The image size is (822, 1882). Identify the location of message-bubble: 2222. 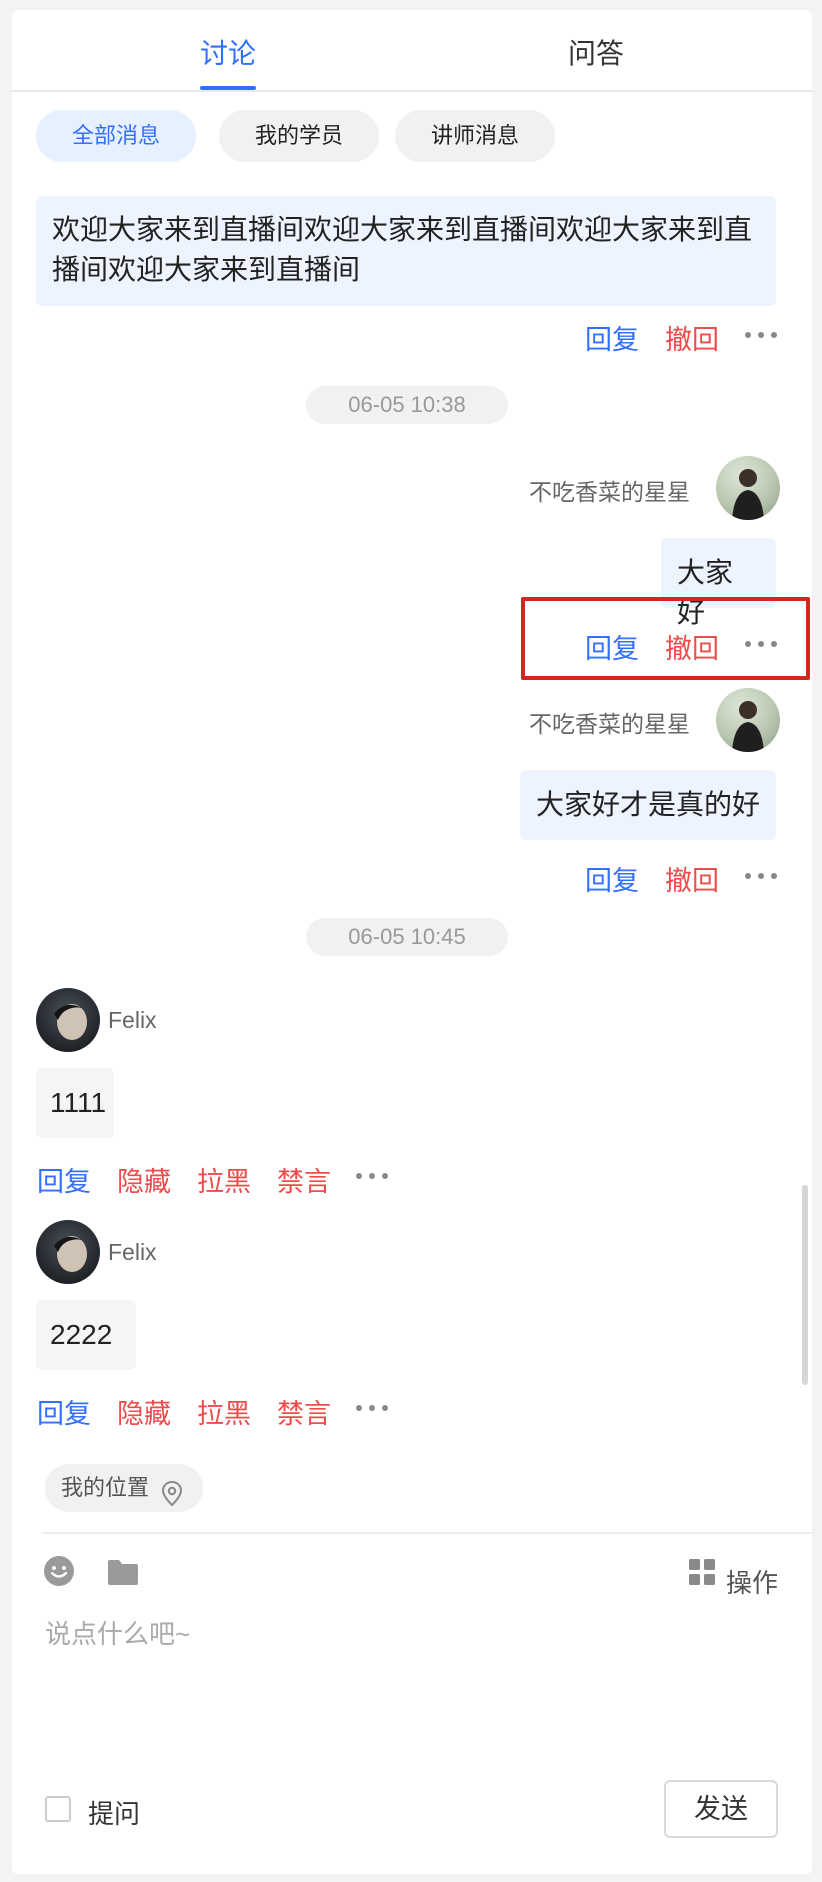
(86, 1335).